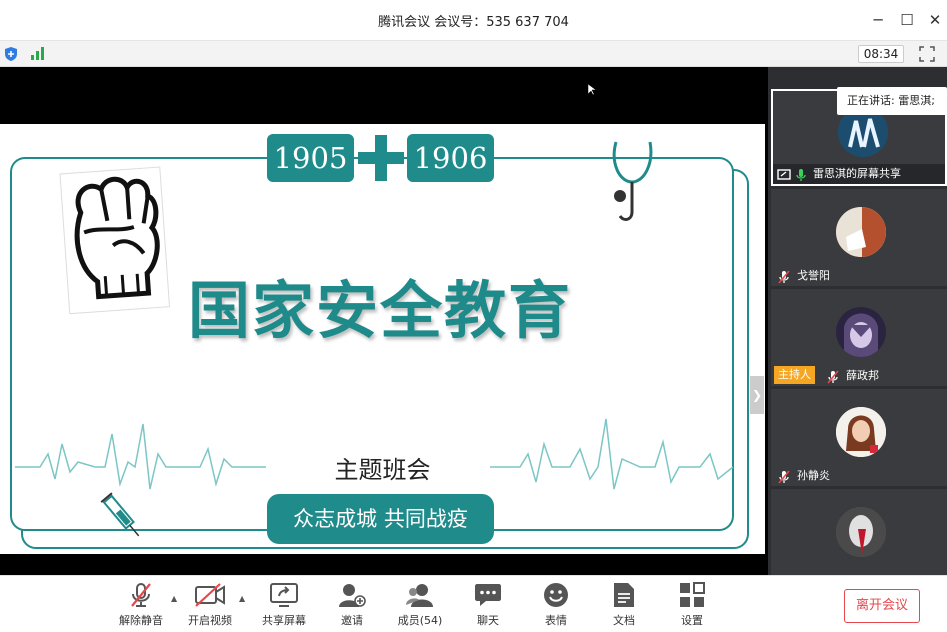  Describe the element at coordinates (210, 620) in the screenshot. I see `start-video-label: 开启视频` at that location.